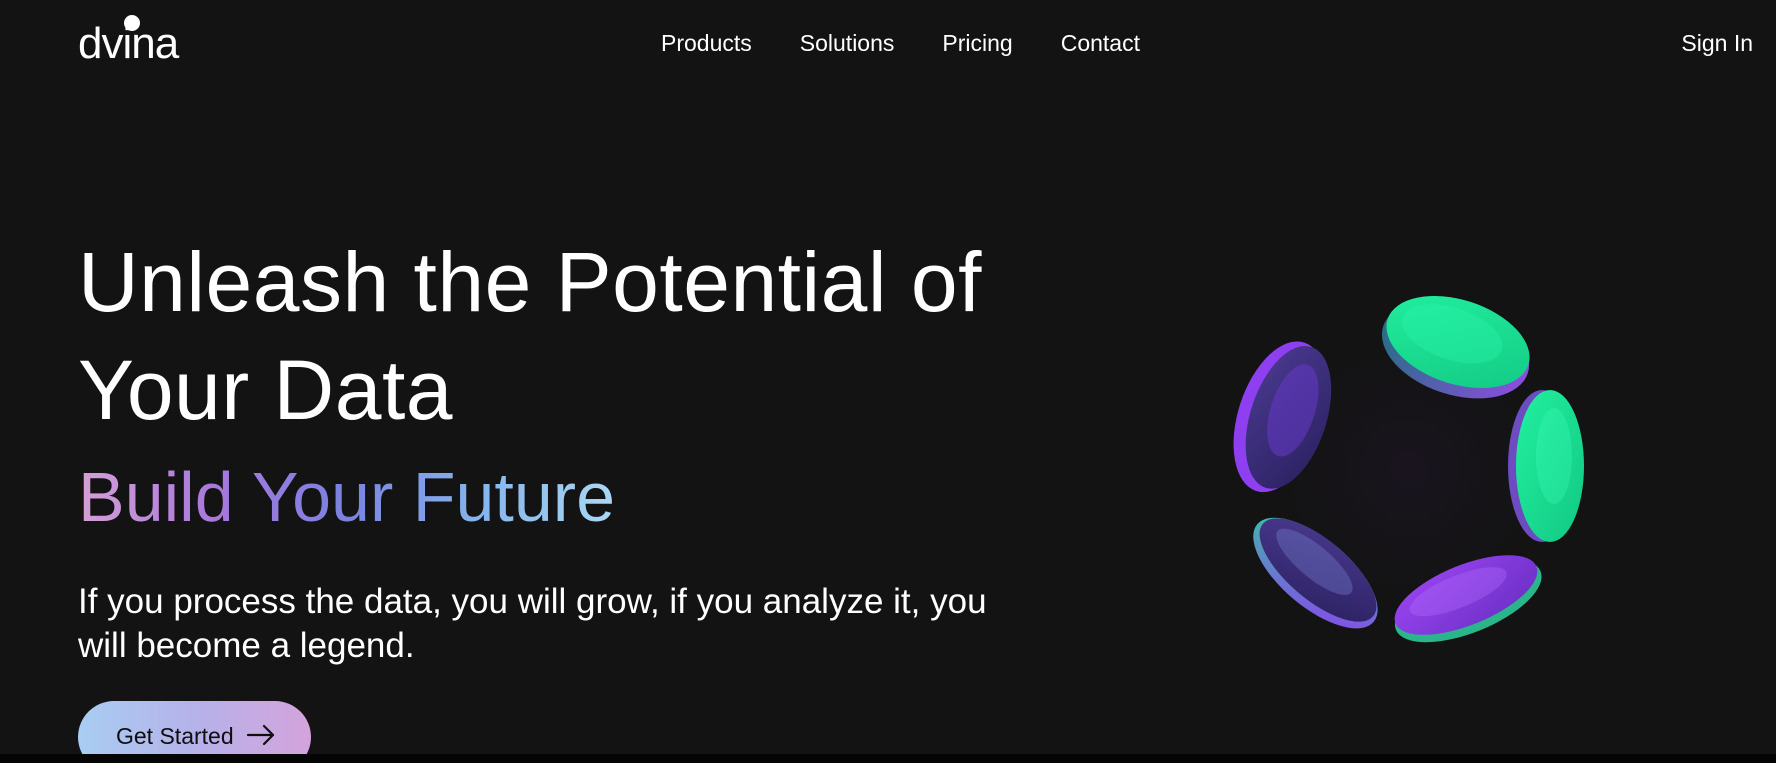 The image size is (1776, 763). Describe the element at coordinates (706, 43) in the screenshot. I see `nav-item-products: Products` at that location.